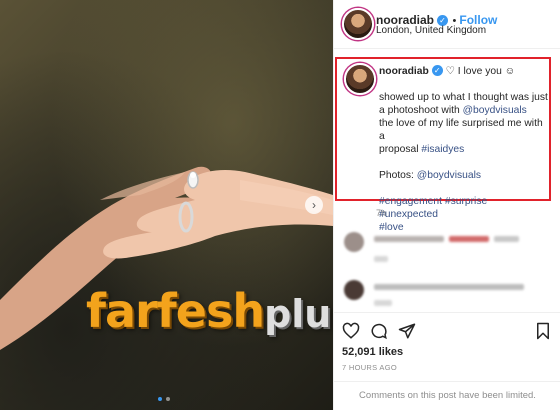  I want to click on comment-icon, so click(379, 331).